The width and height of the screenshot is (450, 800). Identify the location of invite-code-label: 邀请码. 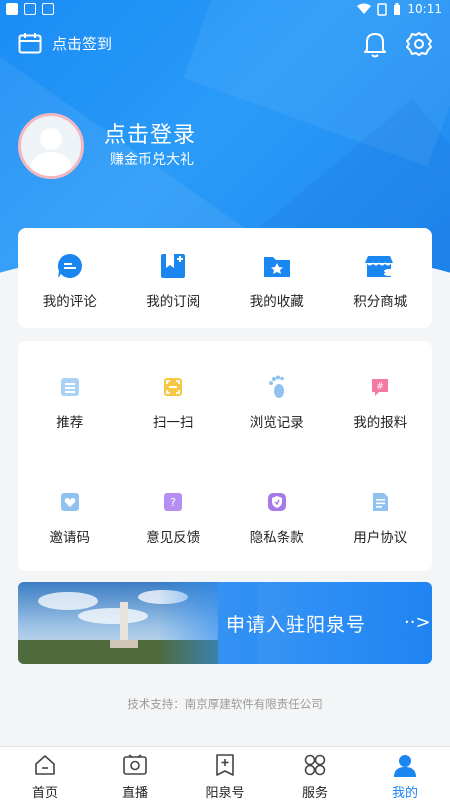
(70, 538).